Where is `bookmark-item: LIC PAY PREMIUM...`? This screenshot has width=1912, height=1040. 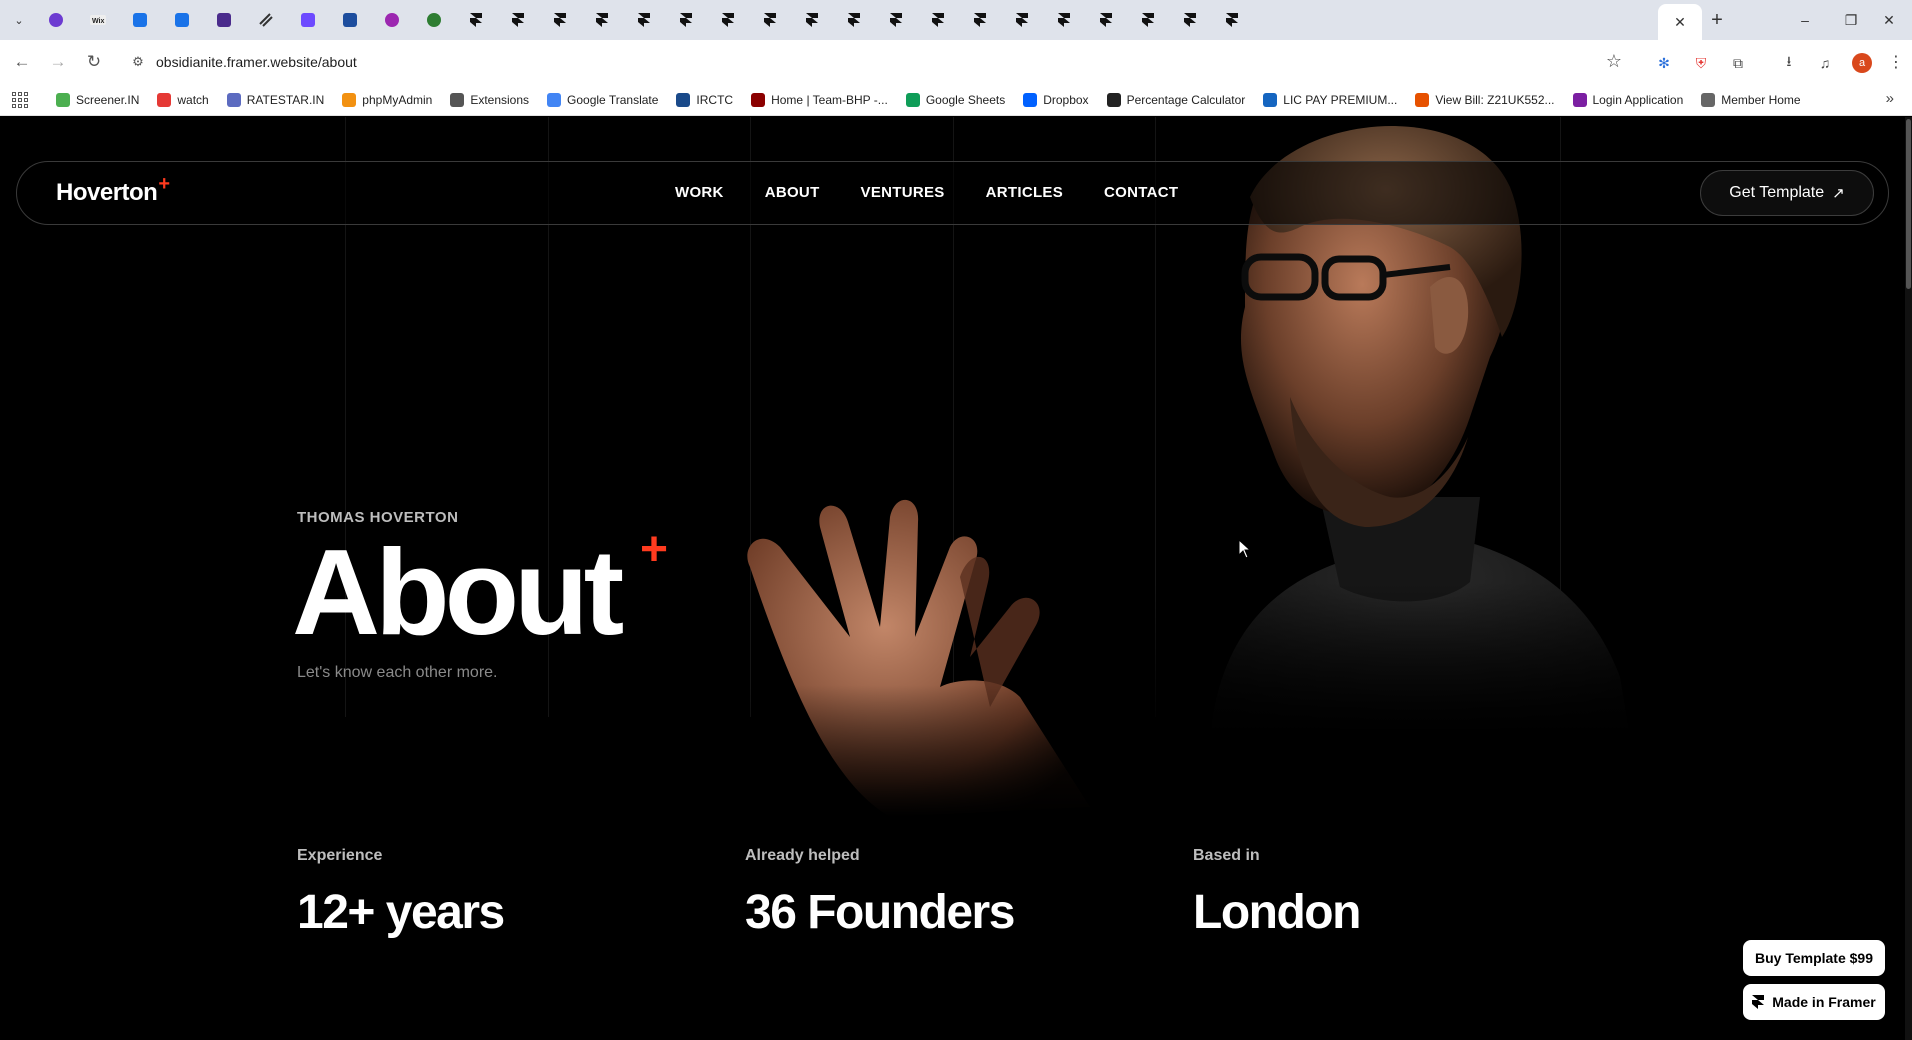 bookmark-item: LIC PAY PREMIUM... is located at coordinates (1330, 100).